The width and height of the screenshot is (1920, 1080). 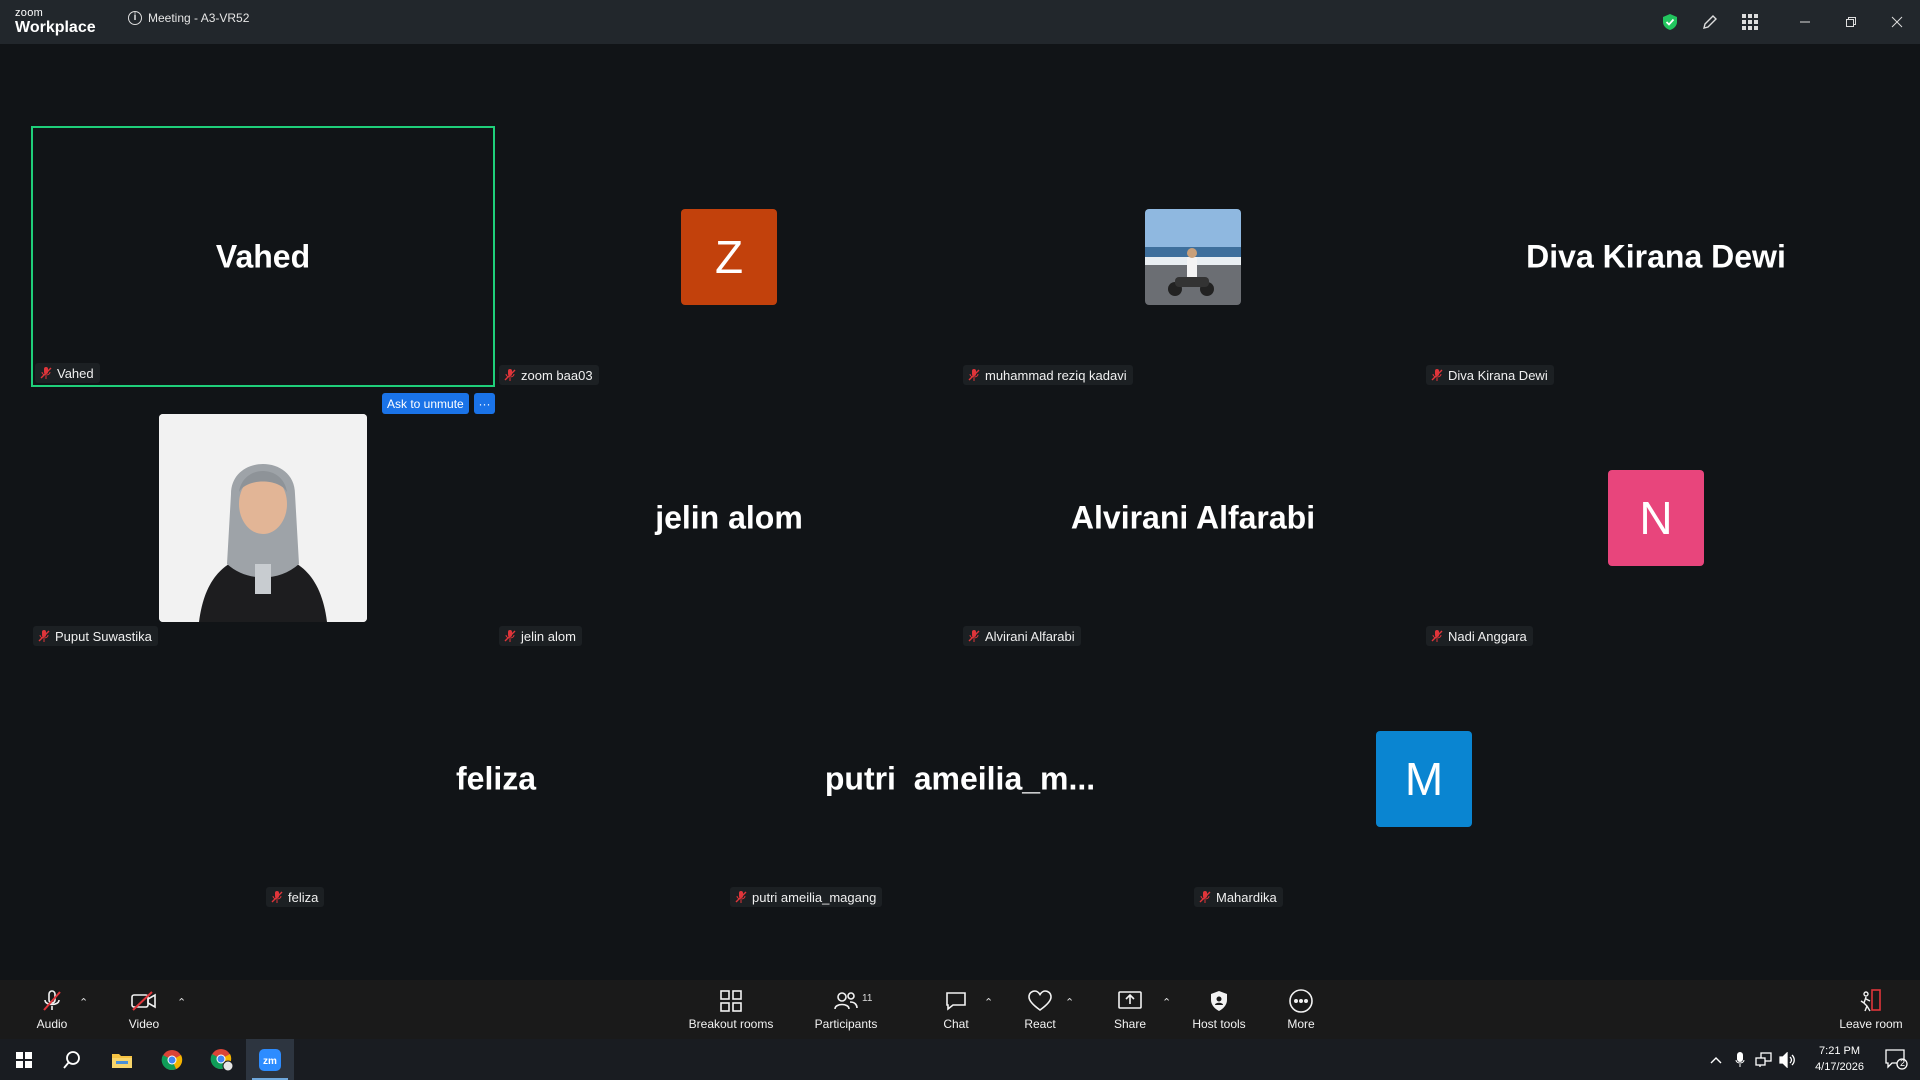 I want to click on participant-display-name: Diva Kirana Dewi, so click(x=1656, y=256).